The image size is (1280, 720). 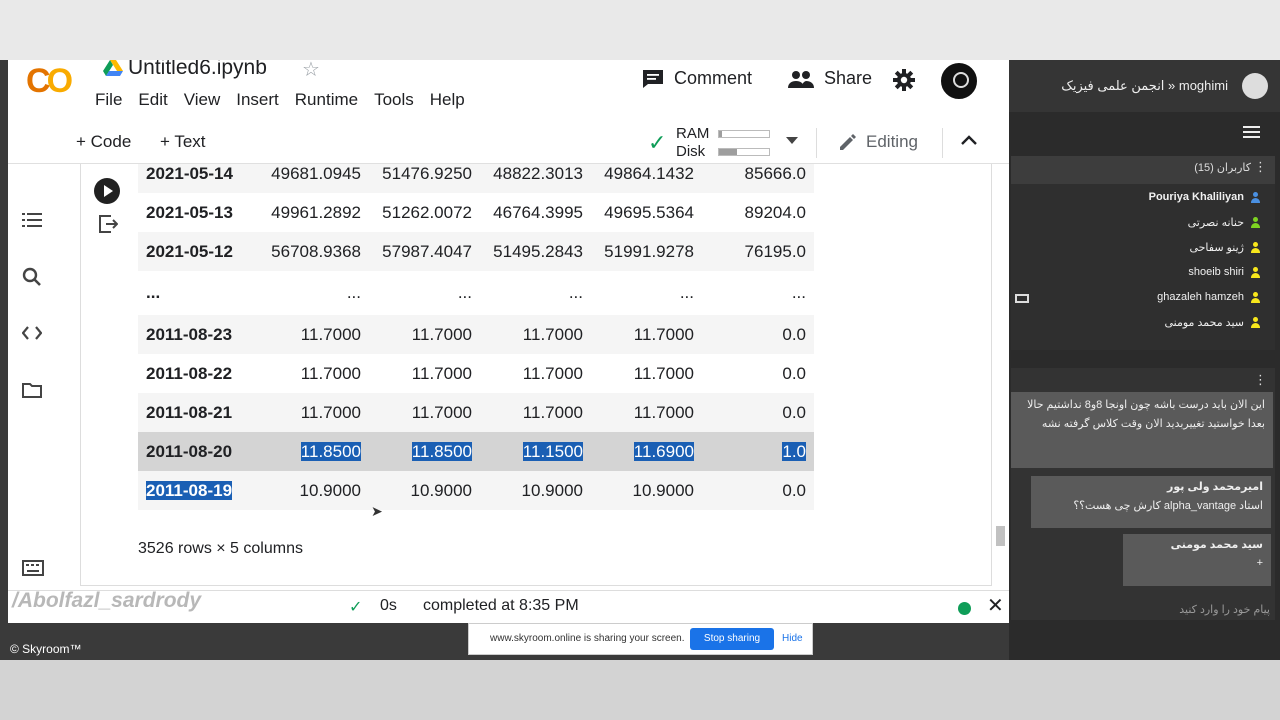 What do you see at coordinates (113, 68) in the screenshot?
I see `google-drive-icon` at bounding box center [113, 68].